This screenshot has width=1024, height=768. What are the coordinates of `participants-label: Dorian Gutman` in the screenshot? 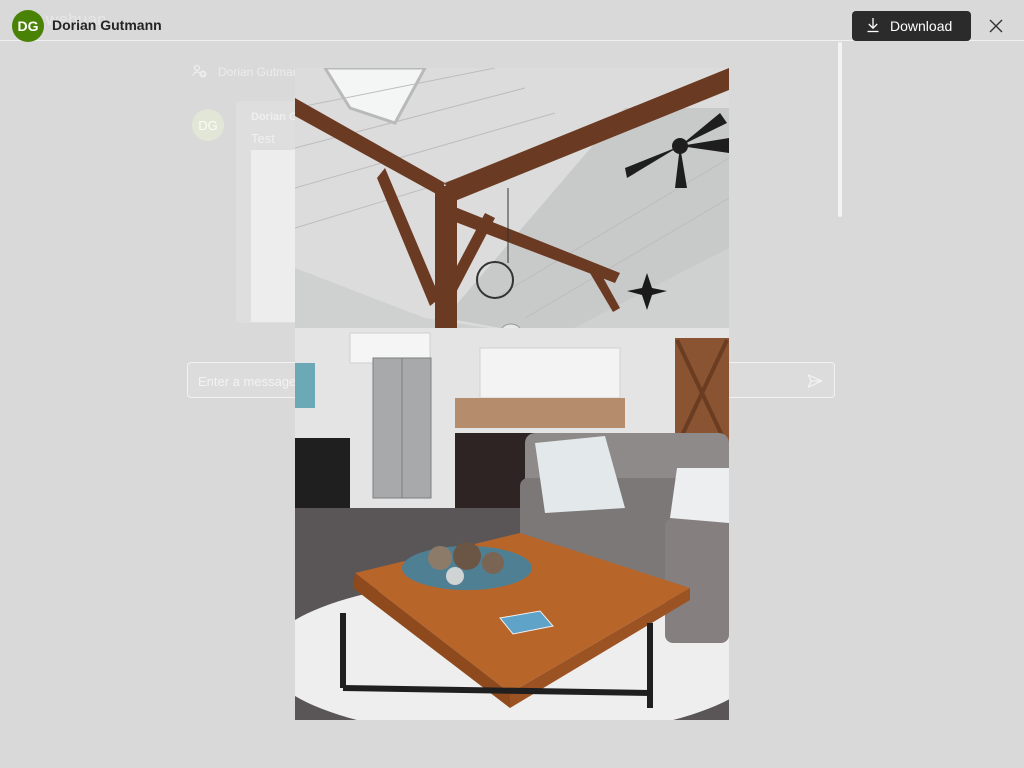 It's located at (259, 72).